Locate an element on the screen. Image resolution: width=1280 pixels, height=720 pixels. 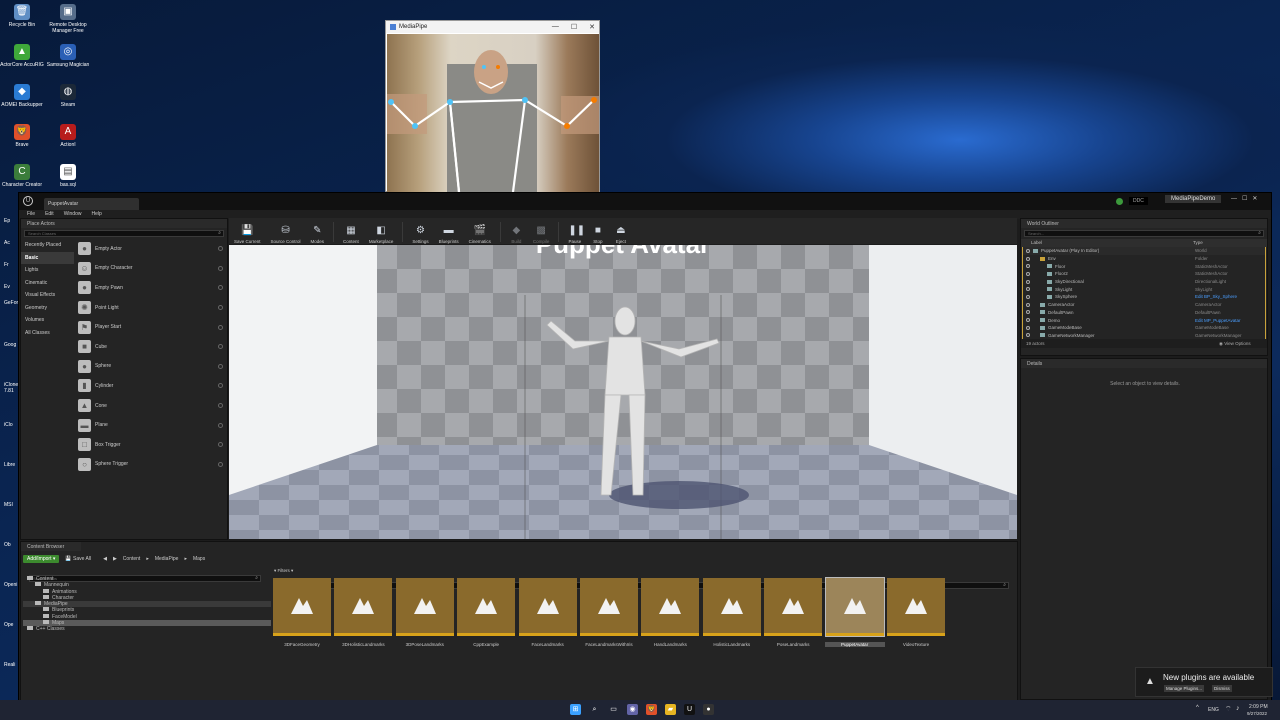
actor-item-box-trigger: □ Box Trigger is located at coordinates (151, 445).